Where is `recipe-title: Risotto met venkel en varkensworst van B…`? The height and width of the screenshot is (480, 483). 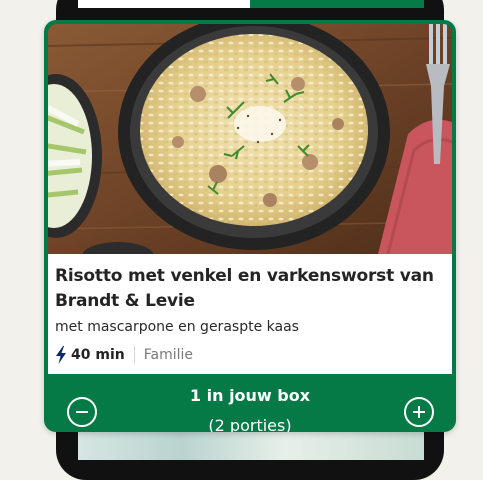
recipe-title: Risotto met venkel en varkensworst van B… is located at coordinates (245, 289).